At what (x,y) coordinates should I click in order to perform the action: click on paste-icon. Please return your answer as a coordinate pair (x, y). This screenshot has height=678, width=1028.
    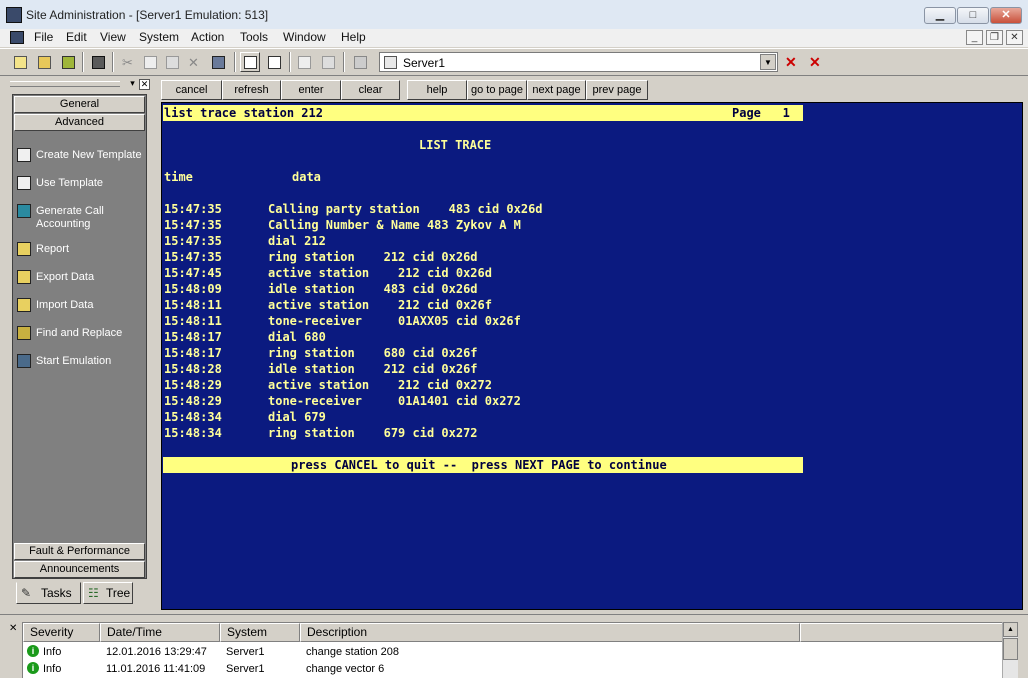
    Looking at the image, I should click on (172, 62).